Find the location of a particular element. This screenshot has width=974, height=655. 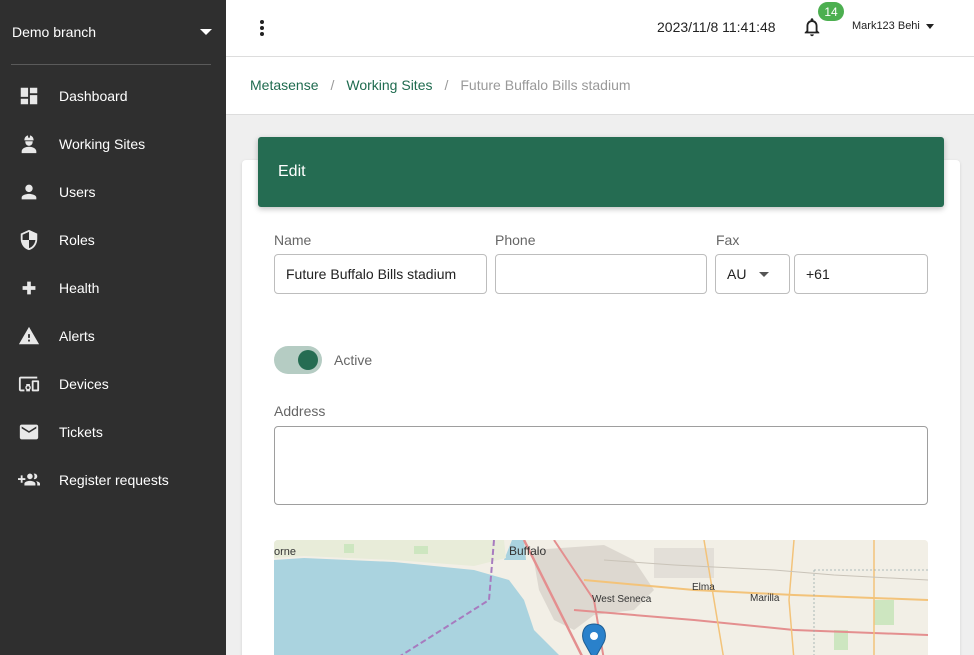

card-title: Edit is located at coordinates (601, 172).